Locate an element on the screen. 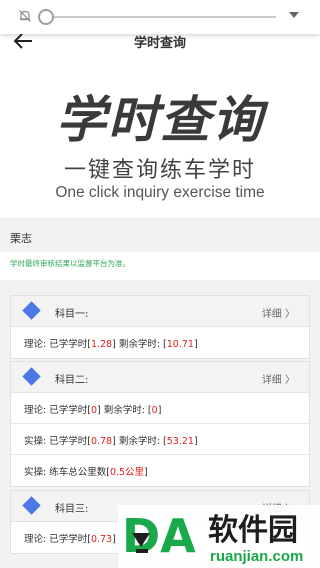 The height and width of the screenshot is (568, 320). total-km: 0.5公里 is located at coordinates (127, 472).